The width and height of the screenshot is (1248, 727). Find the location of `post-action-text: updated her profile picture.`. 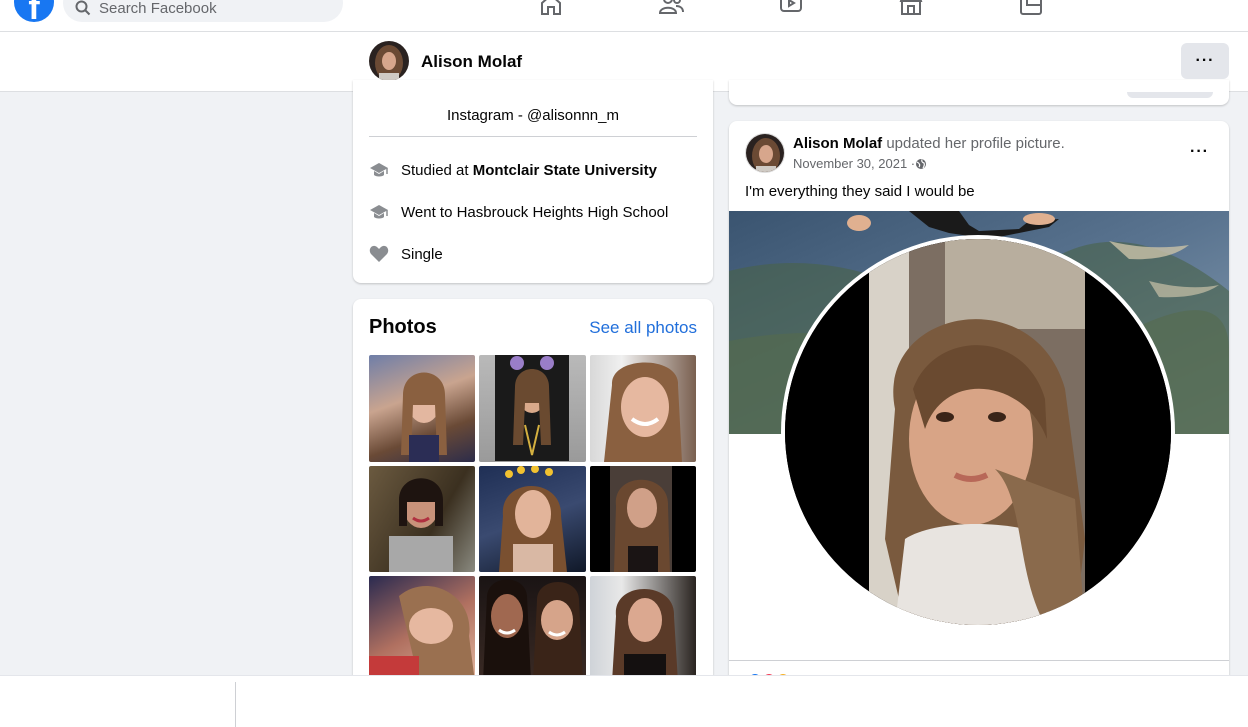

post-action-text: updated her profile picture. is located at coordinates (973, 143).